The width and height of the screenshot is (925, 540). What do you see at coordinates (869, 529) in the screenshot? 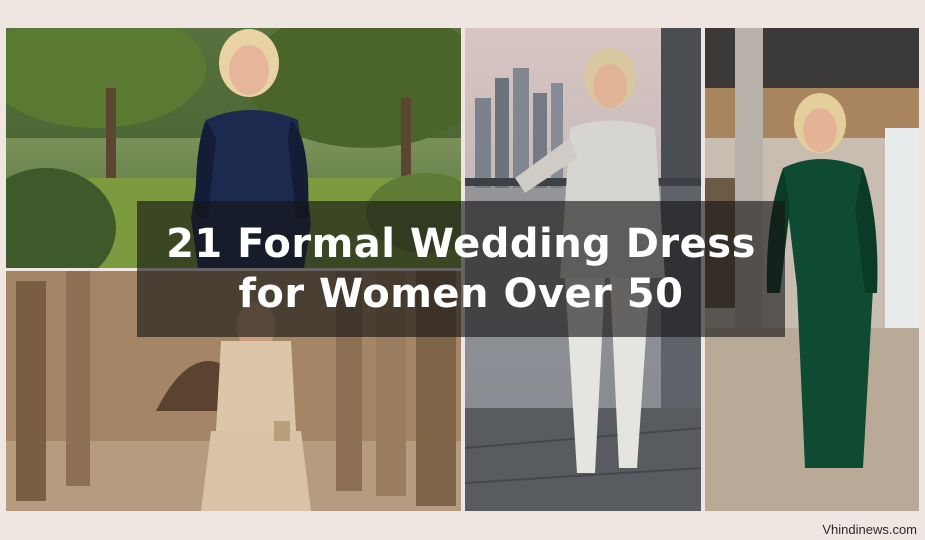
I see `site-watermark: Vhindinews.com` at bounding box center [869, 529].